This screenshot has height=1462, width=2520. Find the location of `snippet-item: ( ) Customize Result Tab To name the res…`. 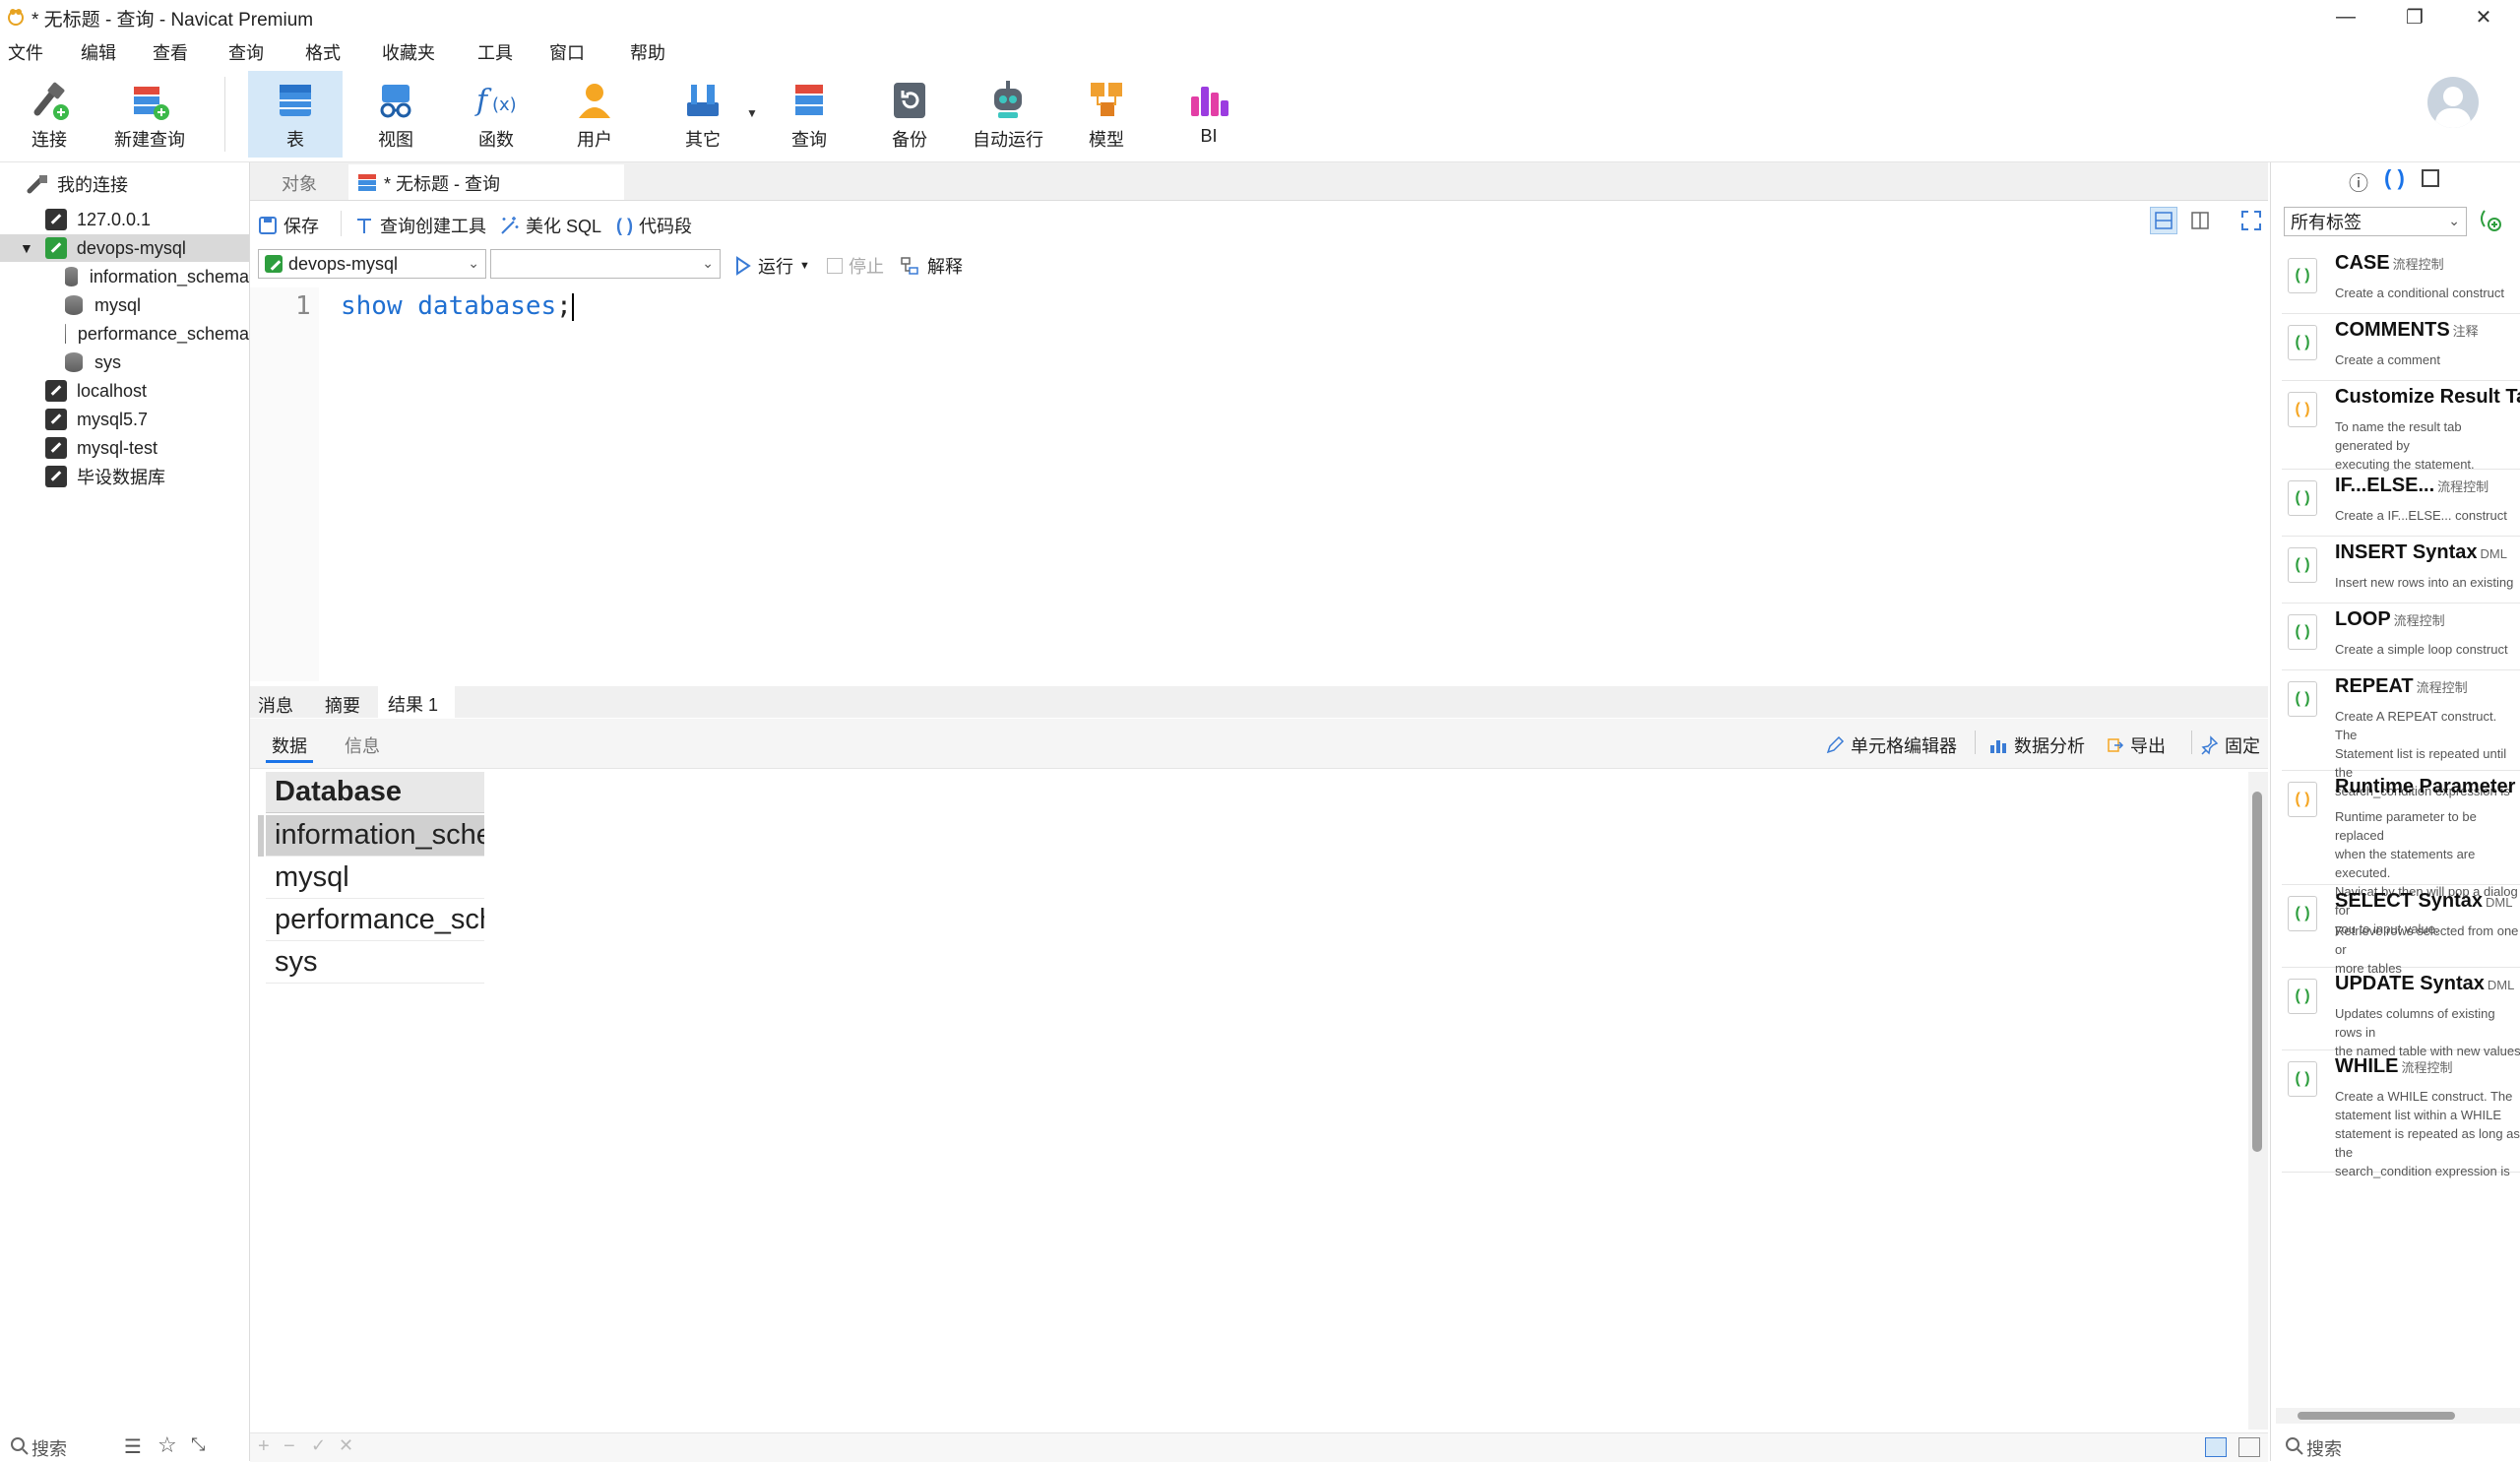

snippet-item: ( ) Customize Result Tab To name the res… is located at coordinates (2401, 427).